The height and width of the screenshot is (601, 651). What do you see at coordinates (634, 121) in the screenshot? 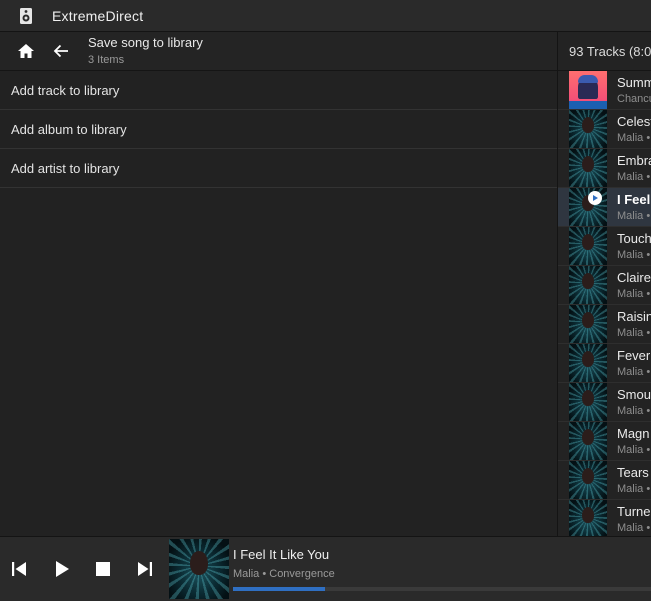
I see `track-title: Celest` at bounding box center [634, 121].